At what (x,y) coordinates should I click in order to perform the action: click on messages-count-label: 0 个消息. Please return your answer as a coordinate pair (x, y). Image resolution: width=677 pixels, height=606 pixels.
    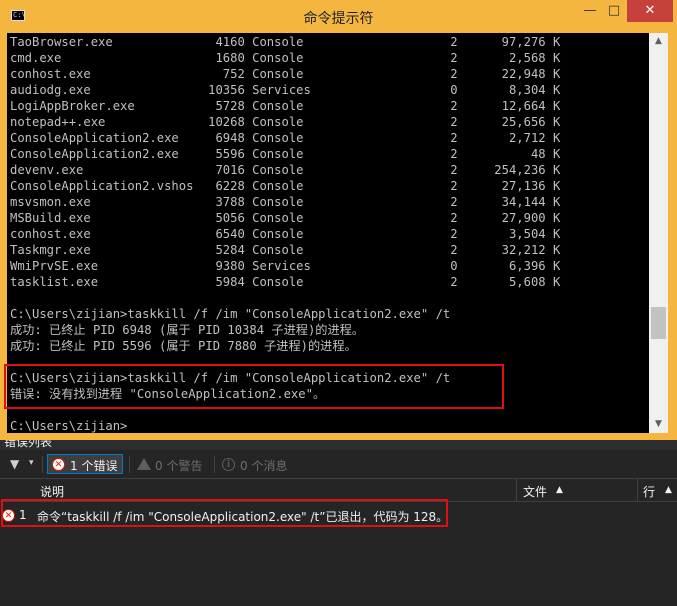
    Looking at the image, I should click on (264, 466).